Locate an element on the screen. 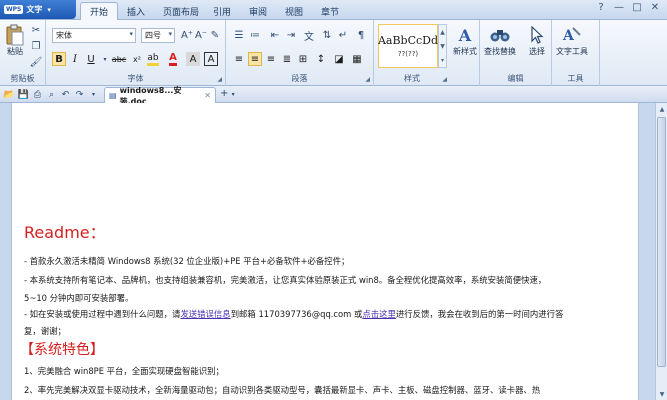 This screenshot has width=667, height=400. vertical-scrollbar: ▲ ▼ is located at coordinates (661, 251).